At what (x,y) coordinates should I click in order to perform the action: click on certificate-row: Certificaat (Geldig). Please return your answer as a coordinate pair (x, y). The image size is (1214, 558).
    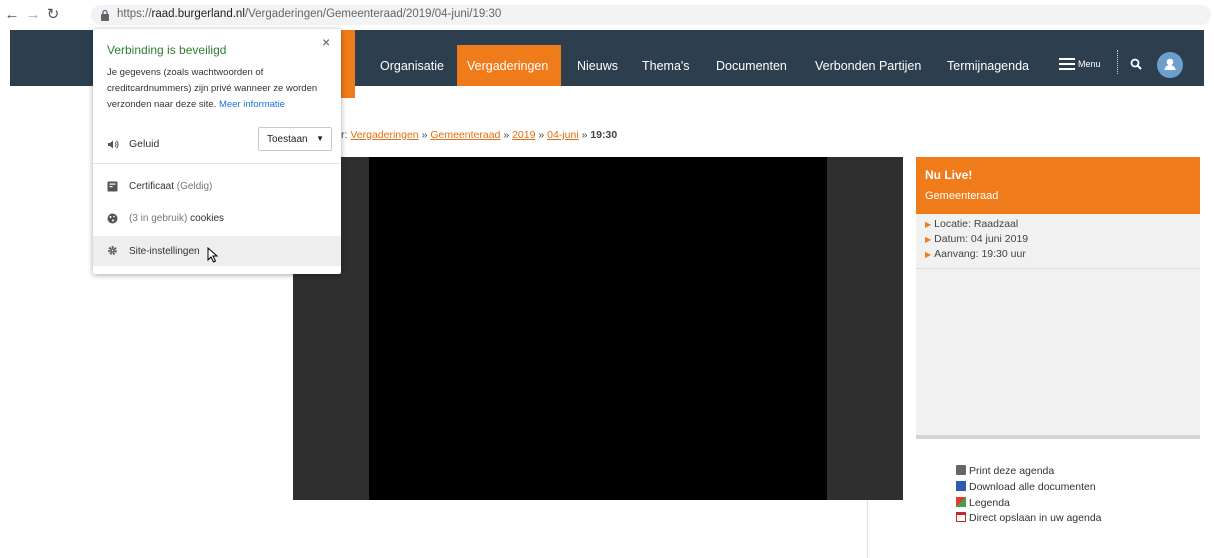
    Looking at the image, I should click on (170, 186).